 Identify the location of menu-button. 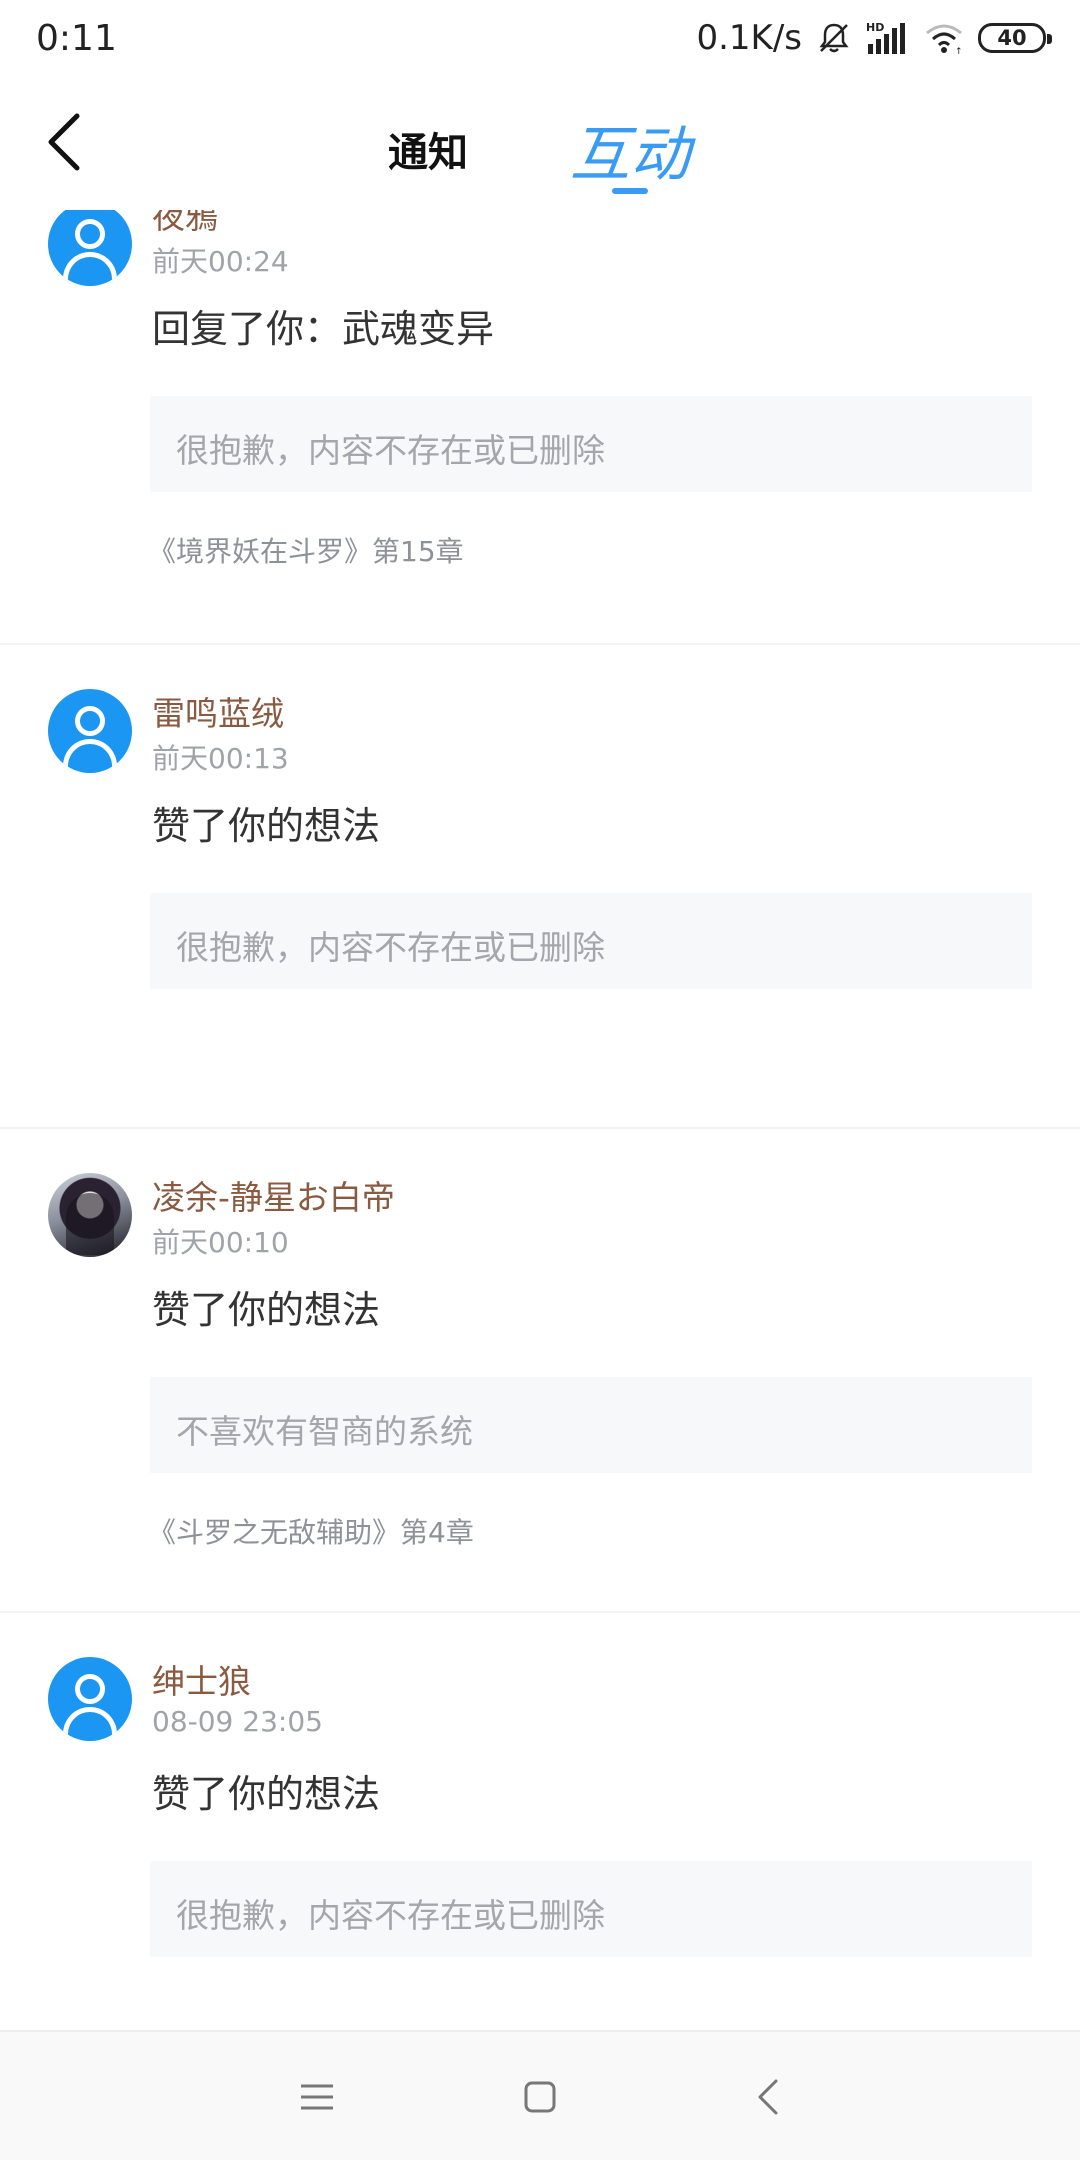
(317, 2097).